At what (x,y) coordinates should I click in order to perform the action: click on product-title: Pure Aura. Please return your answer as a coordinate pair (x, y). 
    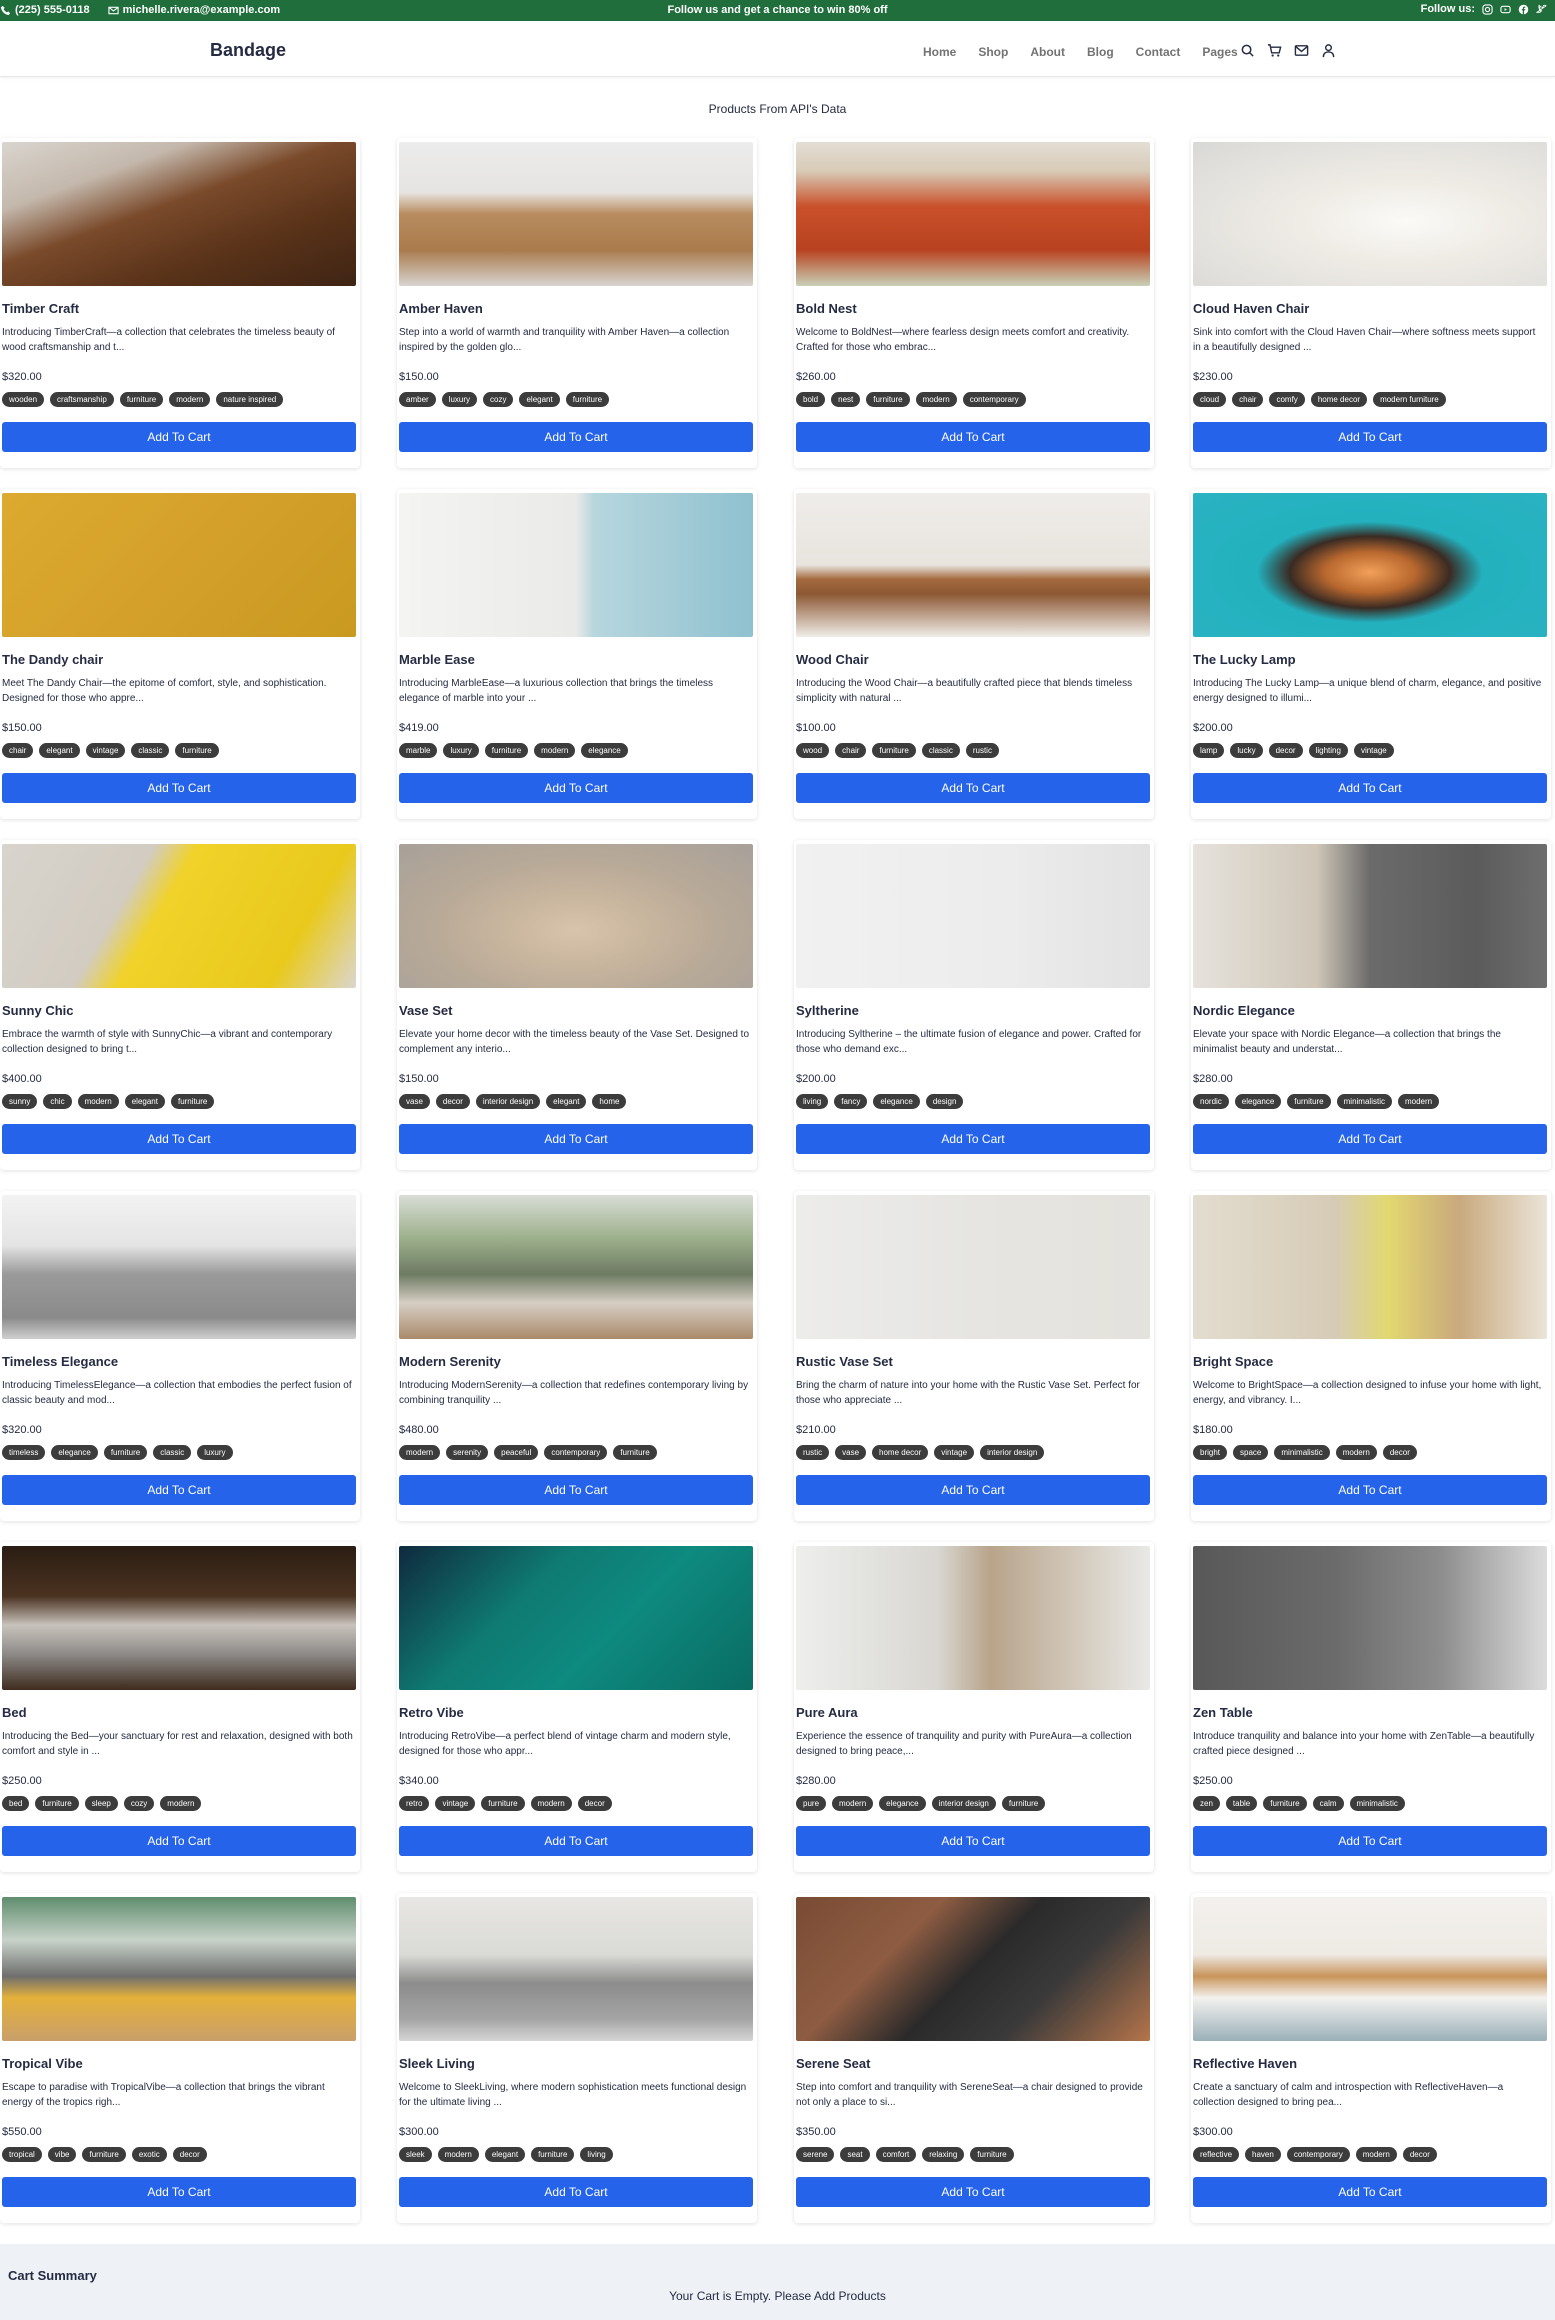
    Looking at the image, I should click on (827, 1712).